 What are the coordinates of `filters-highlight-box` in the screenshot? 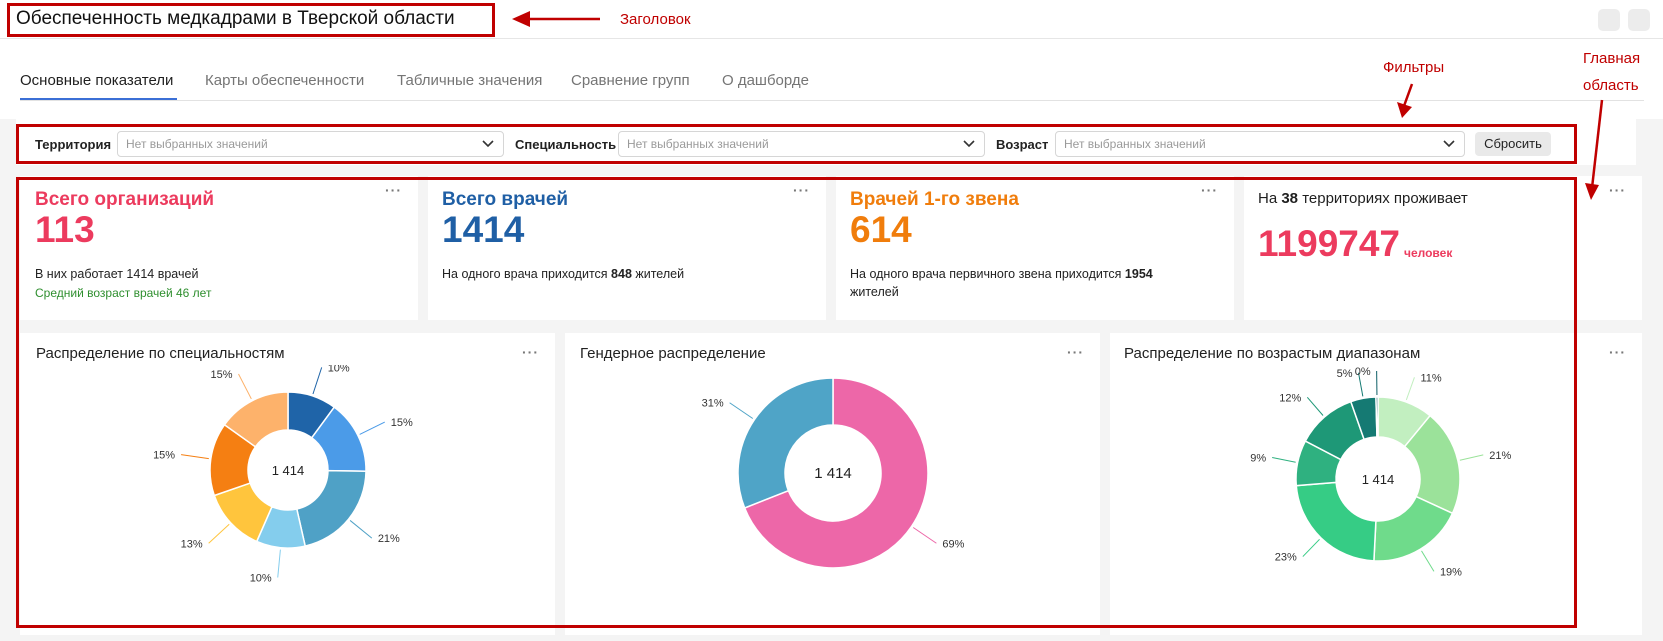 It's located at (796, 144).